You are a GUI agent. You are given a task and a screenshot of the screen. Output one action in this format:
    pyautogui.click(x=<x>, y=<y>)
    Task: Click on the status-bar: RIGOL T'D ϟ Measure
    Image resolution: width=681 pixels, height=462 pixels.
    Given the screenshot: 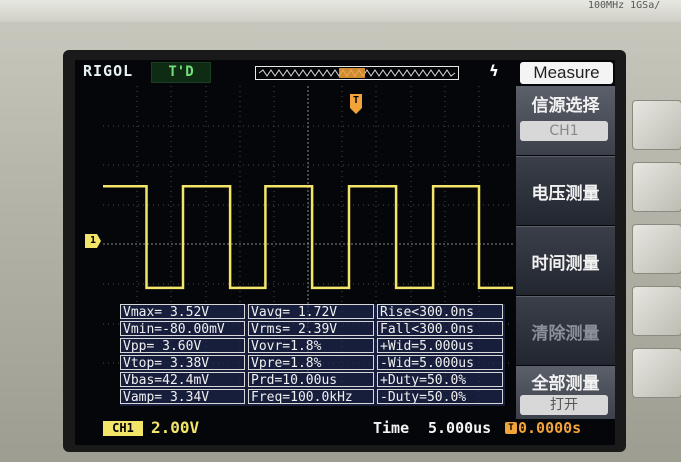 What is the action you would take?
    pyautogui.click(x=345, y=72)
    